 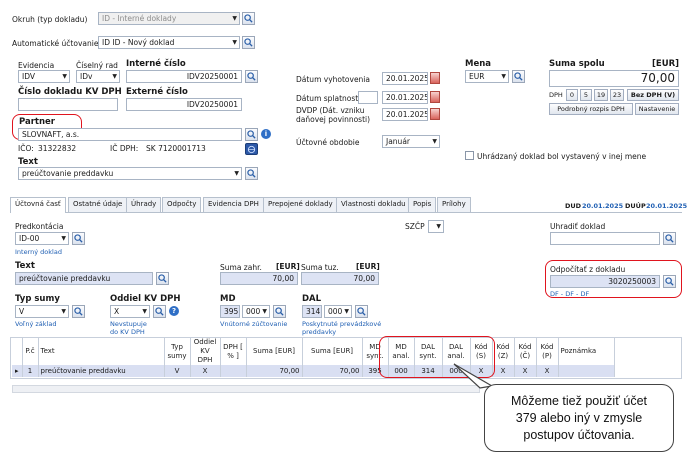 I want to click on col-kod-p: Kód (P), so click(x=547, y=351).